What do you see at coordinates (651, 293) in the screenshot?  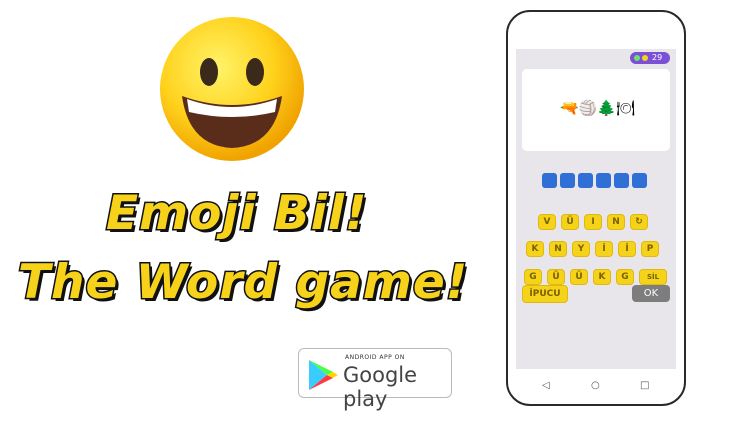 I see `ok-button: OK` at bounding box center [651, 293].